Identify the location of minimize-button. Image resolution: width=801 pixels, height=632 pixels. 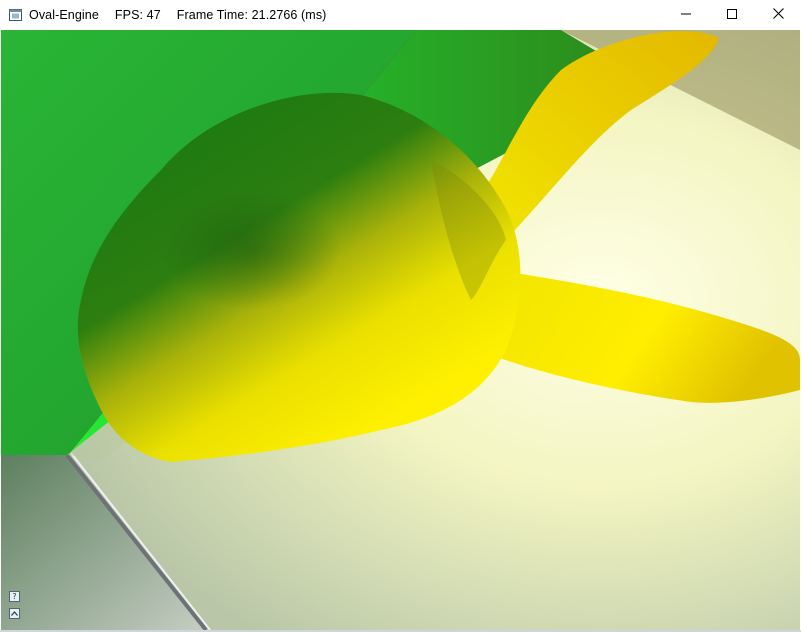
(686, 15).